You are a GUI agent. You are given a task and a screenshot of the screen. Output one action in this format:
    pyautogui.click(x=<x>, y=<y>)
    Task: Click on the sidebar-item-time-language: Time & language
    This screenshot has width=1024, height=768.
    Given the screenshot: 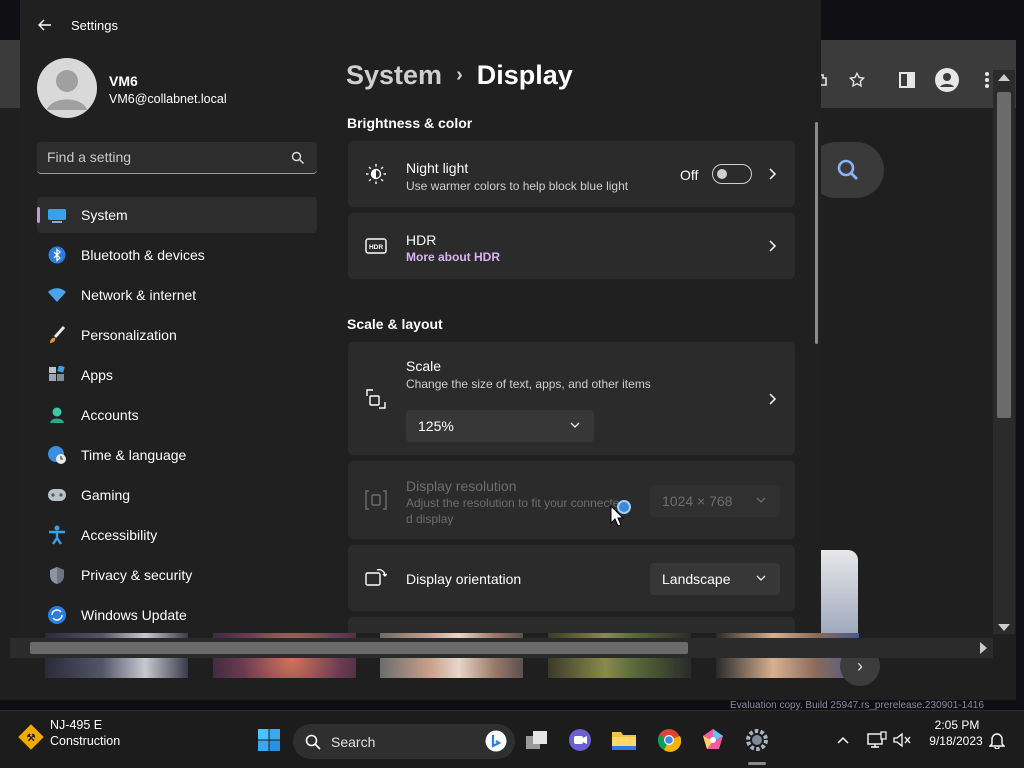 What is the action you would take?
    pyautogui.click(x=177, y=455)
    